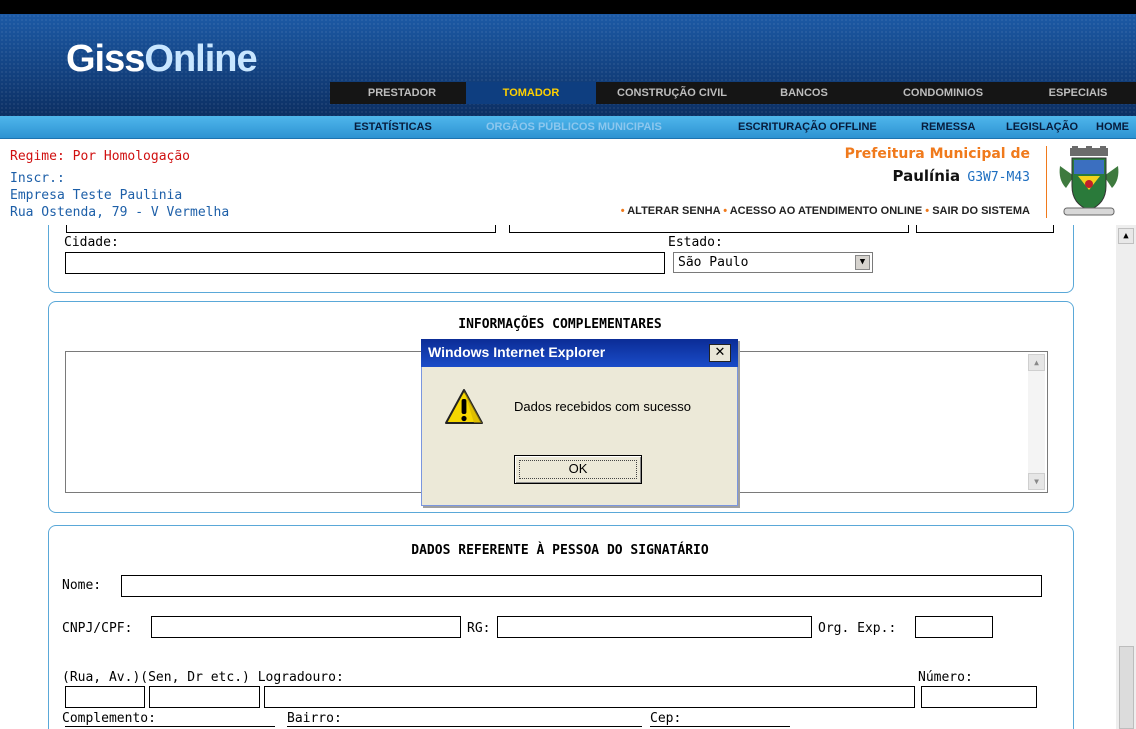  I want to click on org-exp-input, so click(954, 627).